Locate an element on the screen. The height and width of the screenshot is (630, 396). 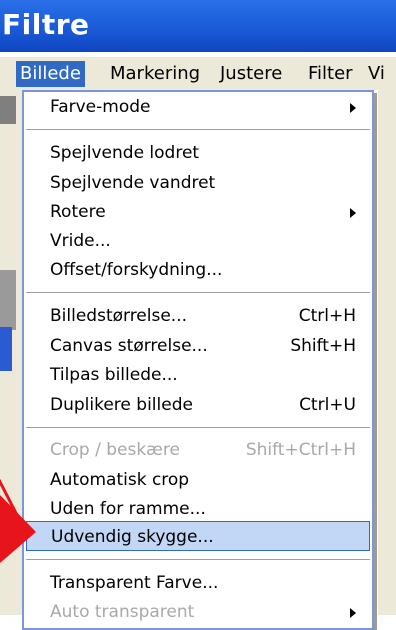
red-arrow-head is located at coordinates (18, 529).